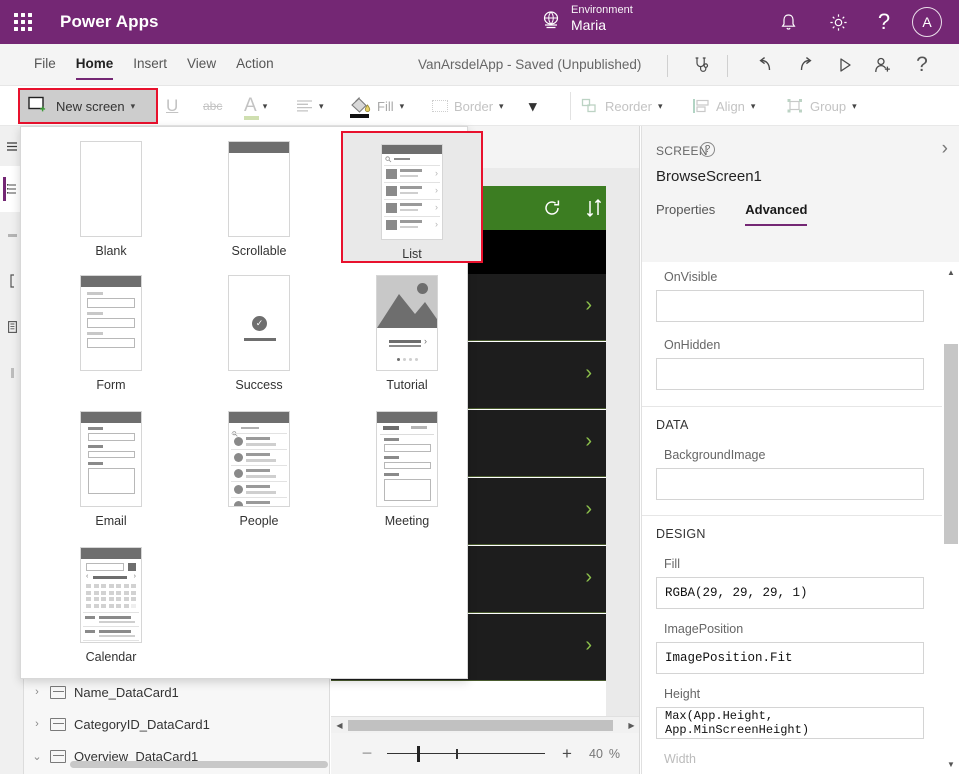  Describe the element at coordinates (339, 725) in the screenshot. I see `scroll-left-arrow-icon: ◀` at that location.